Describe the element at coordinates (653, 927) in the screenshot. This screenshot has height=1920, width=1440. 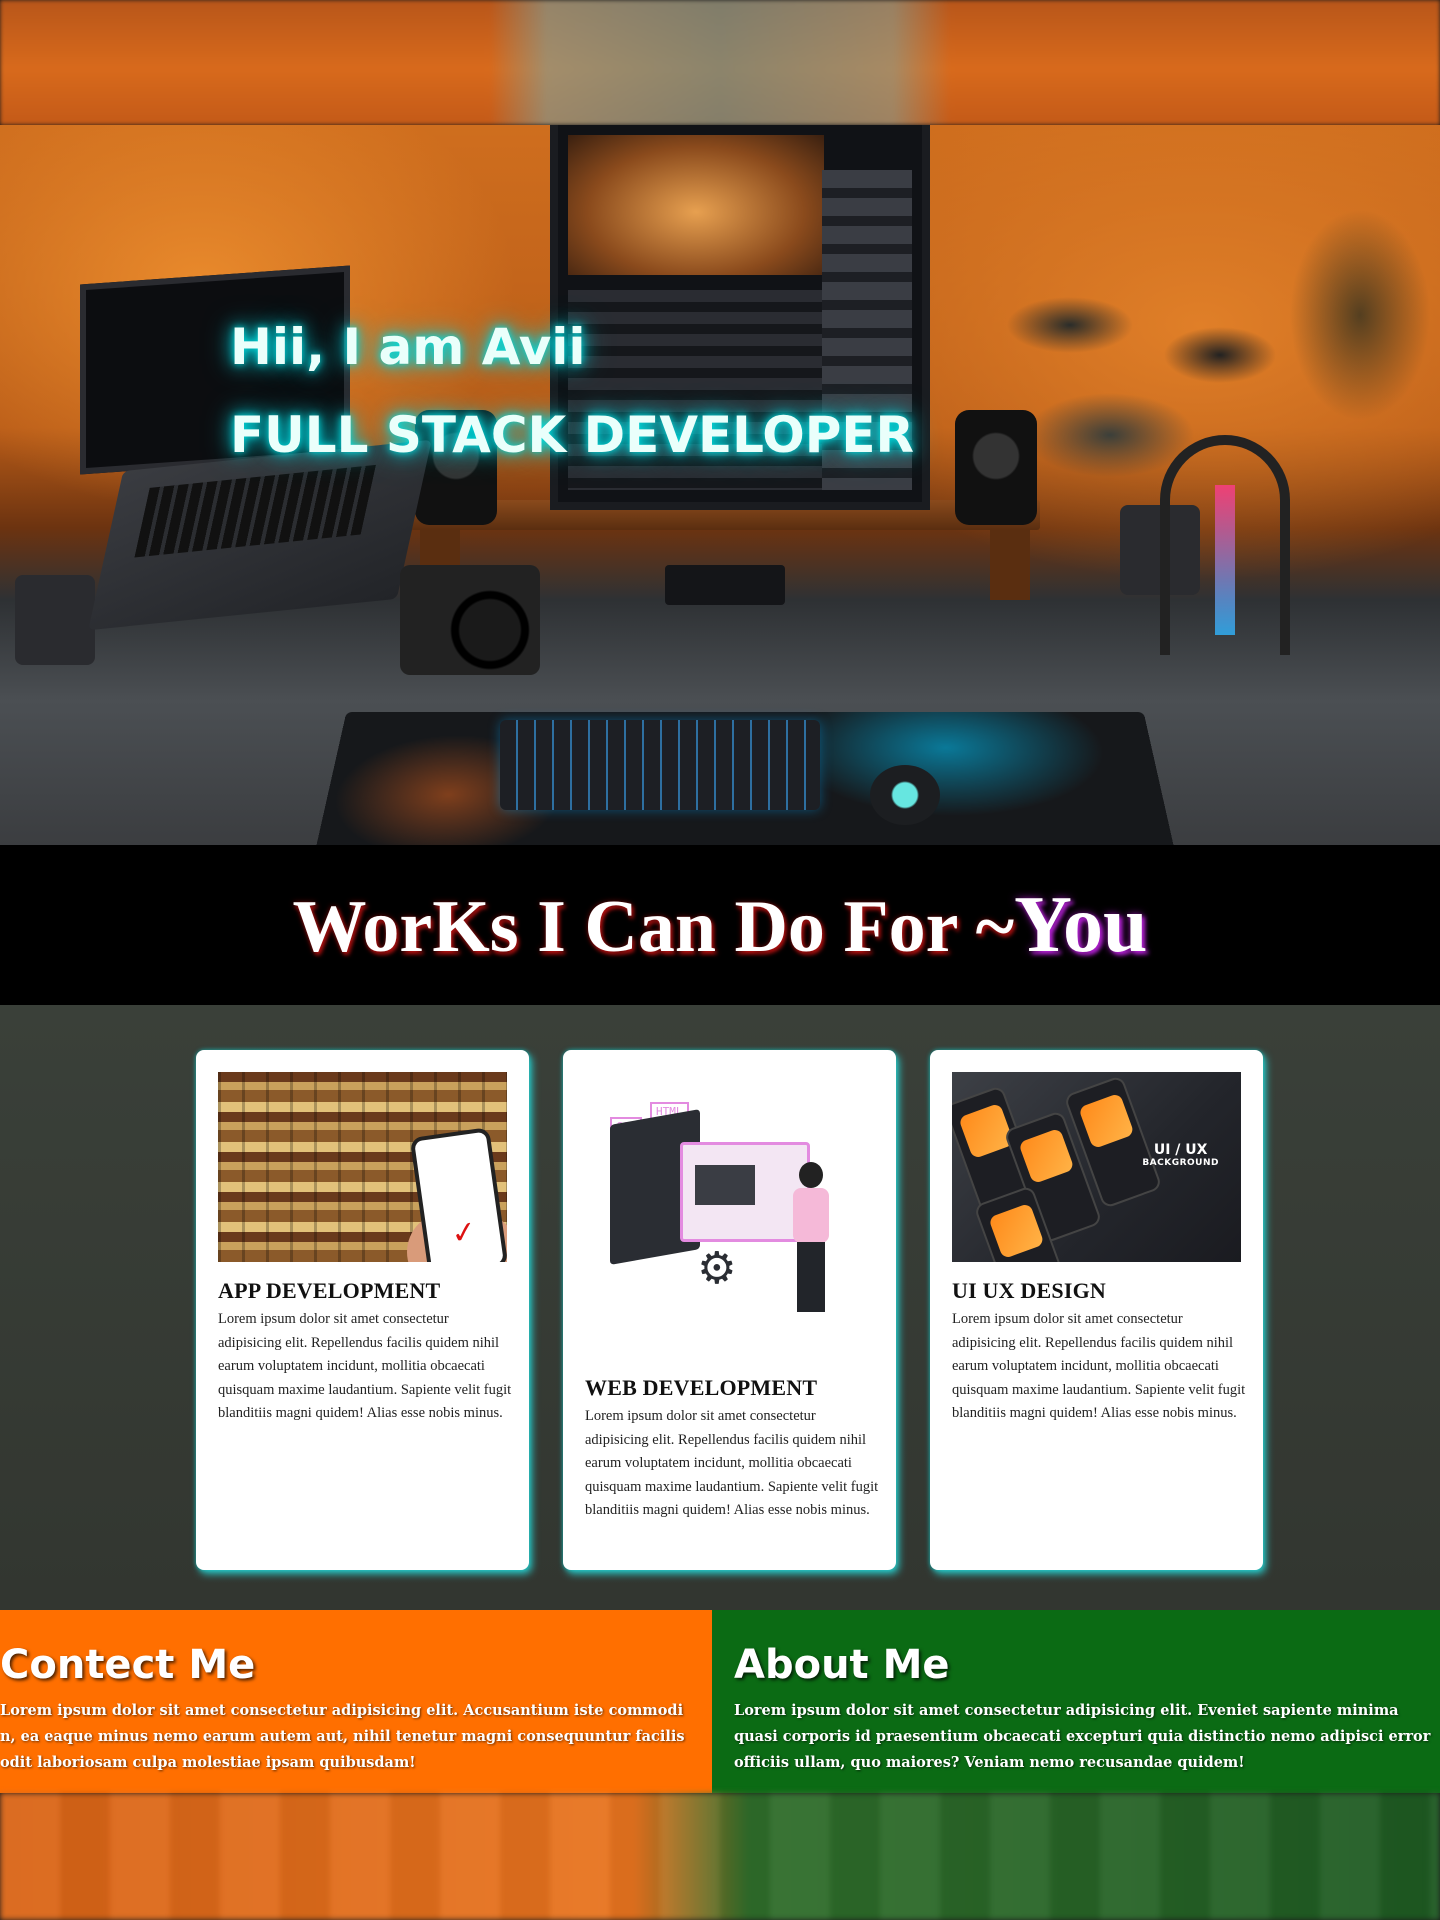
I see `works-title-text: WorKs I Can Do For ~` at that location.